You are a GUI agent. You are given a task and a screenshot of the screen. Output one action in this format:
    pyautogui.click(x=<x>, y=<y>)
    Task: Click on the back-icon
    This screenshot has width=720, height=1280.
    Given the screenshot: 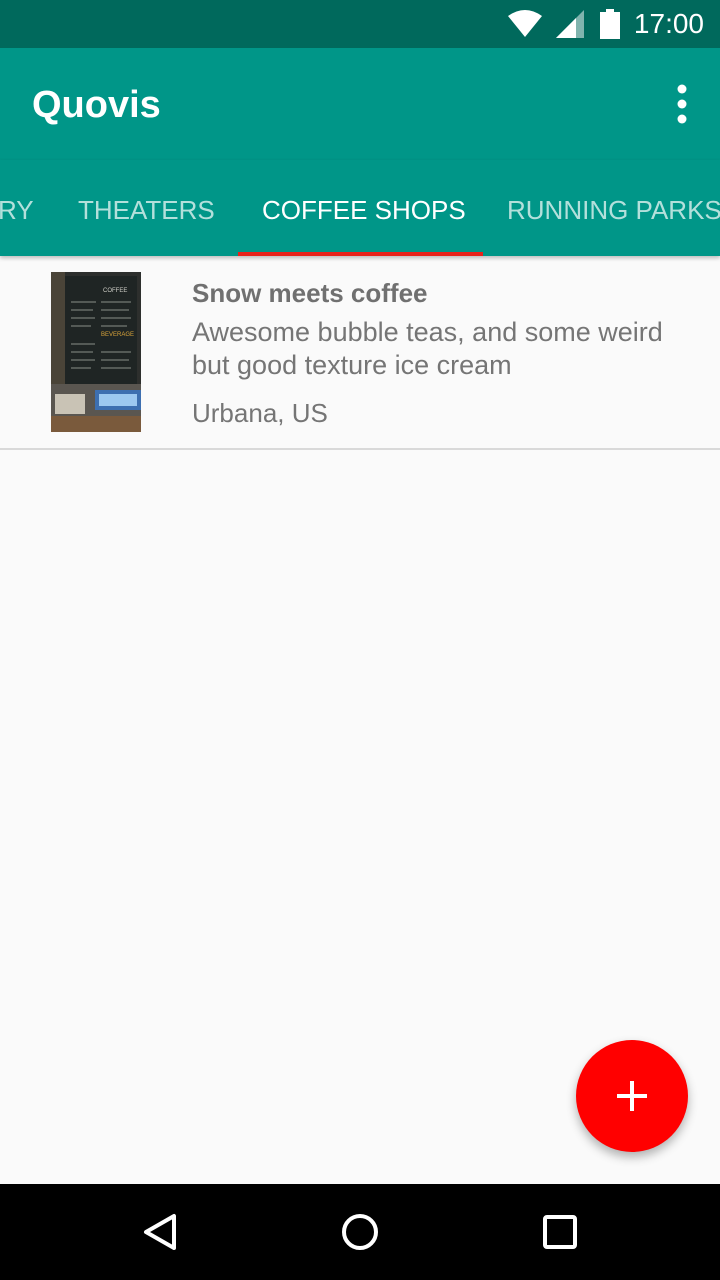 What is the action you would take?
    pyautogui.click(x=160, y=1232)
    